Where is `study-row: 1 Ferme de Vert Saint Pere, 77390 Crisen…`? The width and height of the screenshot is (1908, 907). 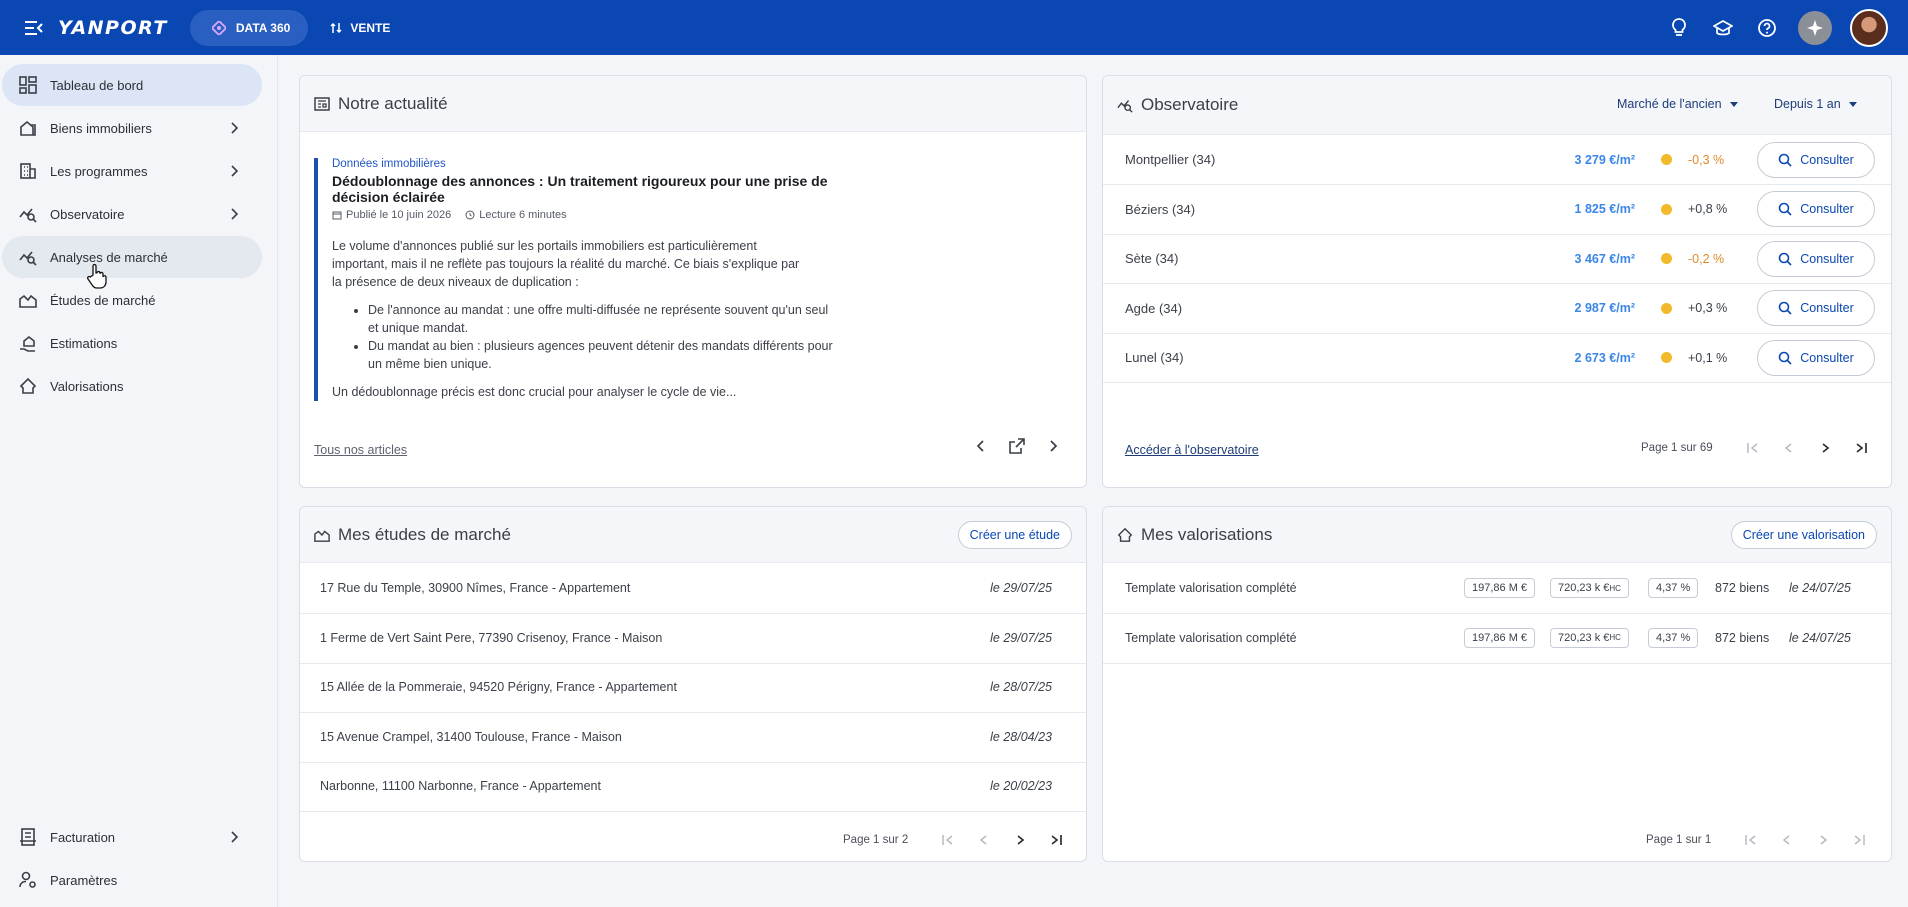 study-row: 1 Ferme de Vert Saint Pere, 77390 Crisen… is located at coordinates (693, 639).